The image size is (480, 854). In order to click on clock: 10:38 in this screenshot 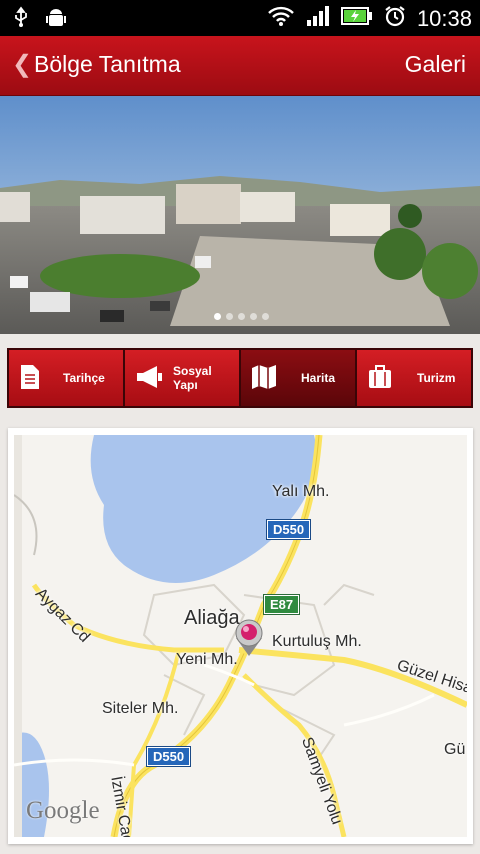, I will do `click(444, 18)`.